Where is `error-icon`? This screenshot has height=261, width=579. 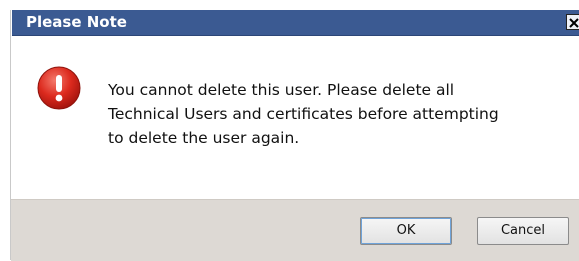 error-icon is located at coordinates (59, 88).